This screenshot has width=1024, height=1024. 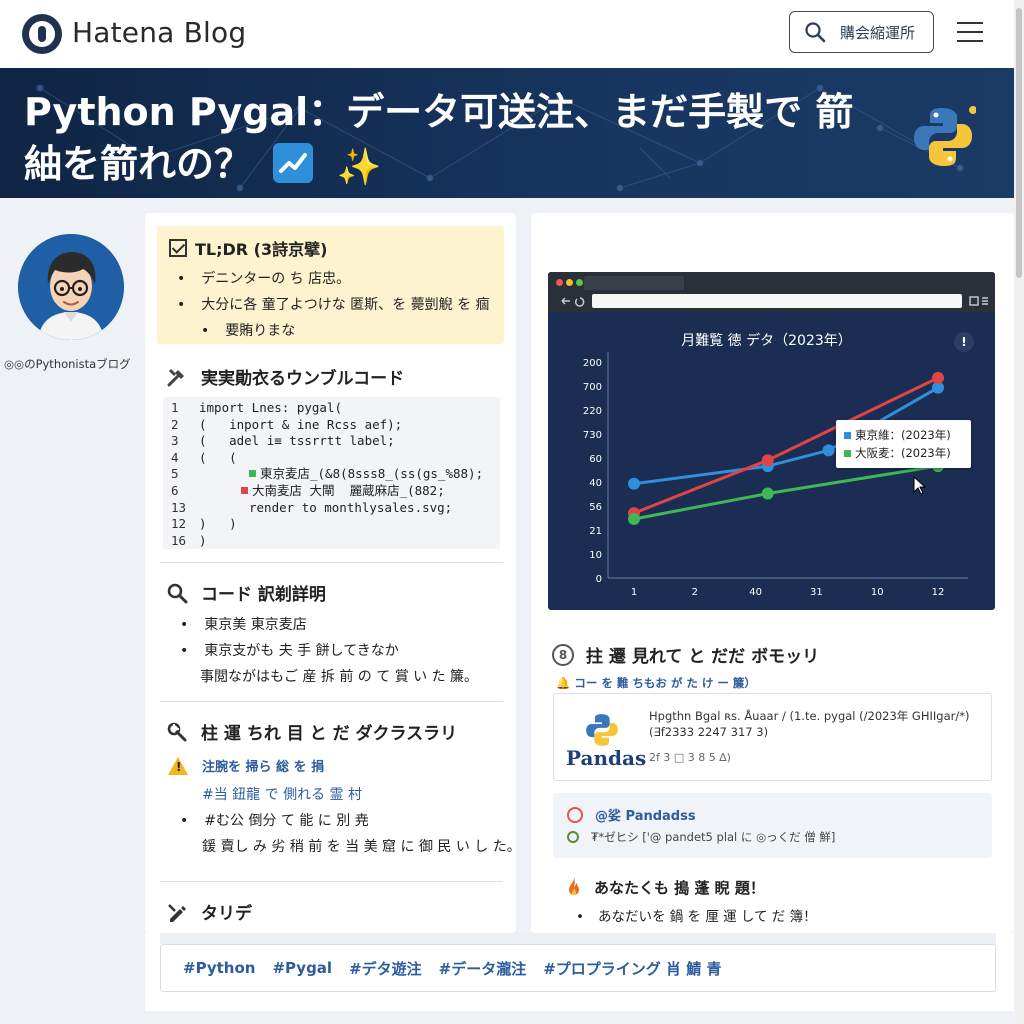 I want to click on hatena-logo-icon, so click(x=42, y=34).